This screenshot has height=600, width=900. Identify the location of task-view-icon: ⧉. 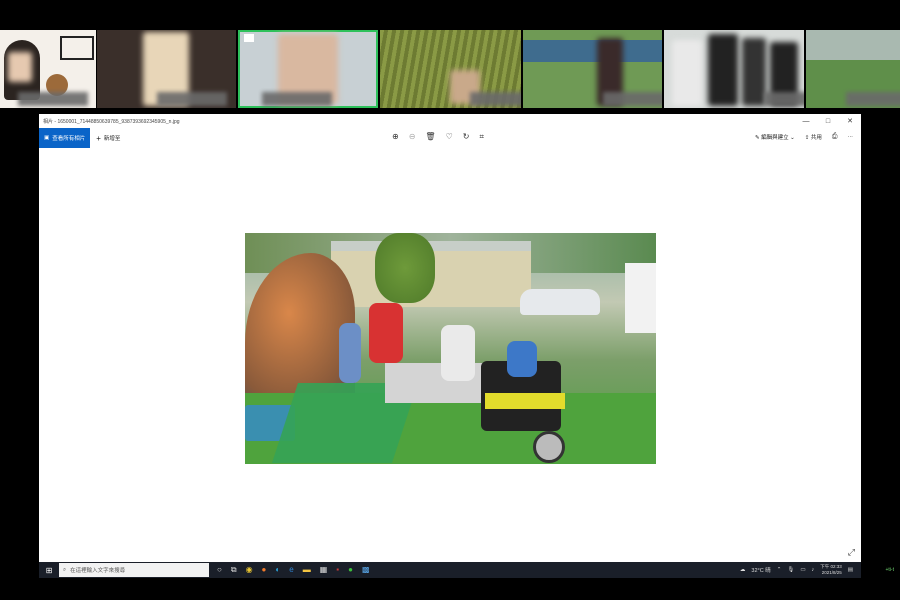
(234, 570).